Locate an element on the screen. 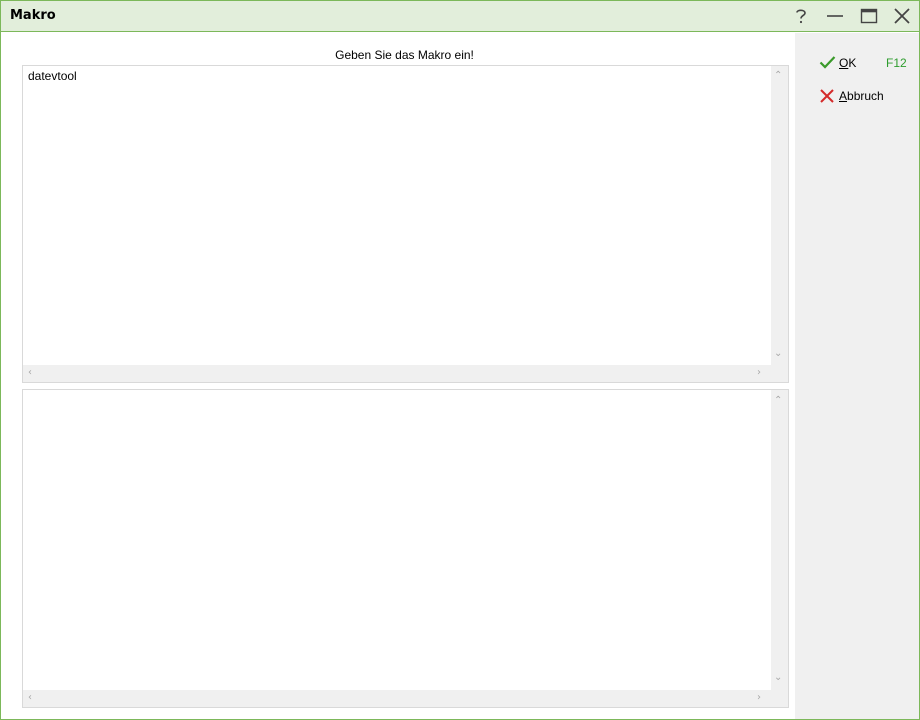 Image resolution: width=920 pixels, height=720 pixels. close-icon is located at coordinates (902, 16).